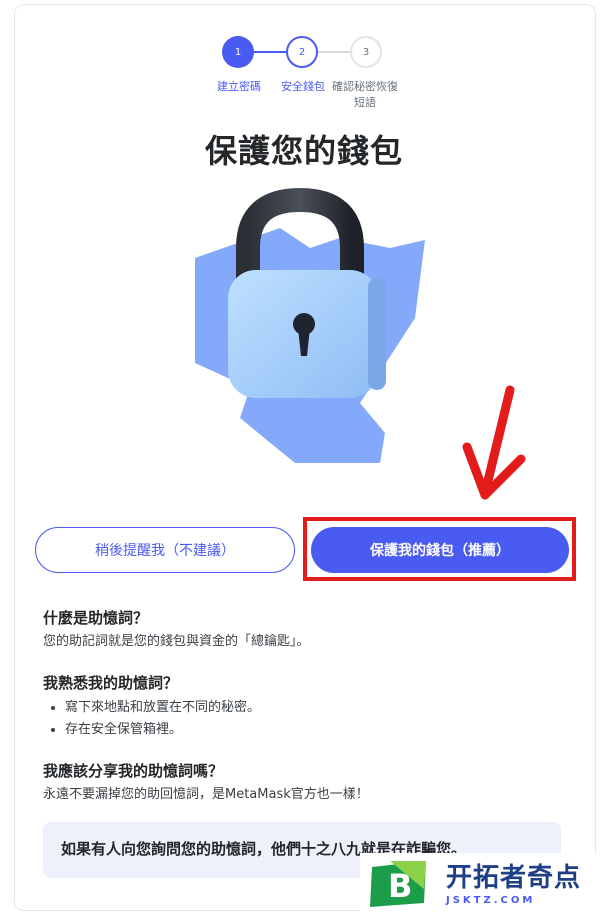 The image size is (608, 915). I want to click on progress-stepper: 1 2 3 建立密碼 安全錢包 確認秘密恢復短語, so click(304, 60).